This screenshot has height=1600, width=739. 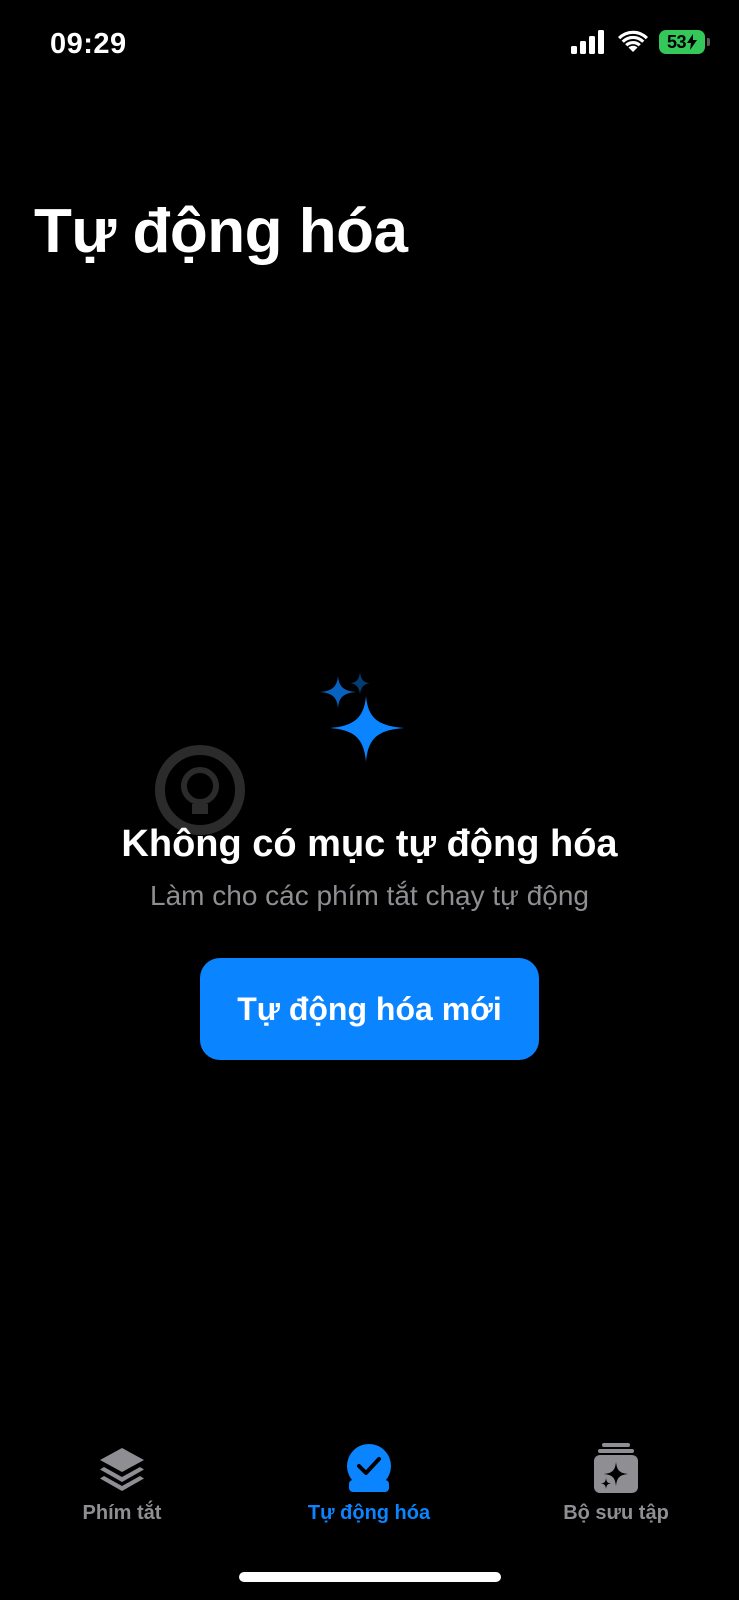 I want to click on status-time: 09:29, so click(x=88, y=44).